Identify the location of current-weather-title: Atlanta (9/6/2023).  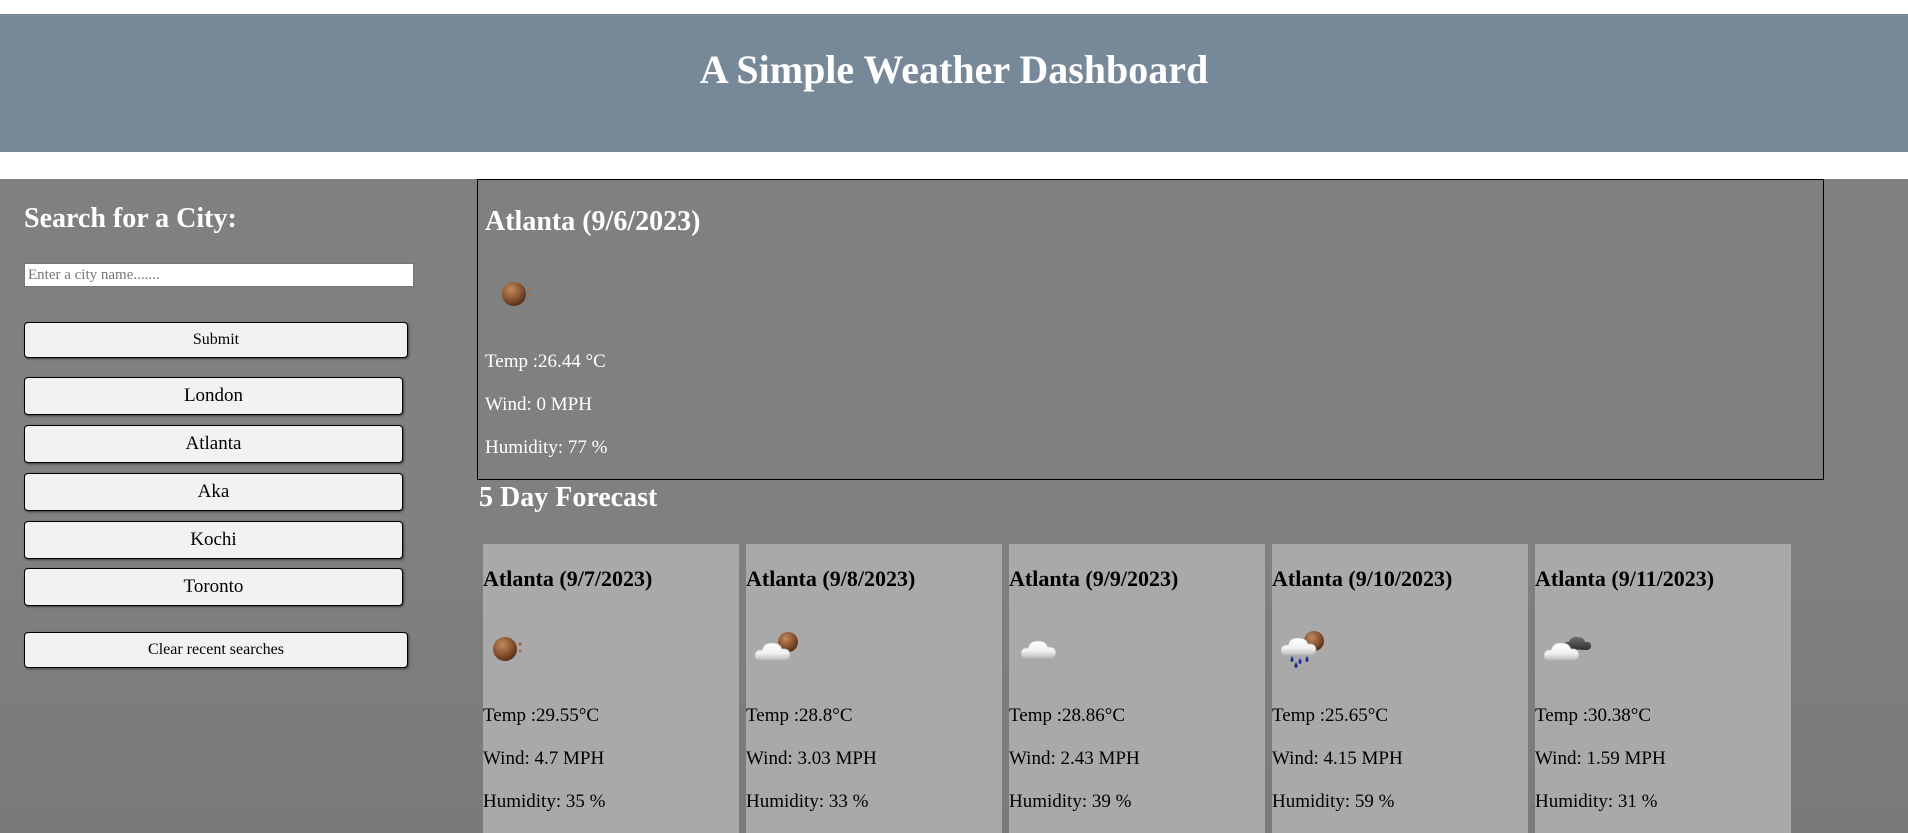
(593, 221).